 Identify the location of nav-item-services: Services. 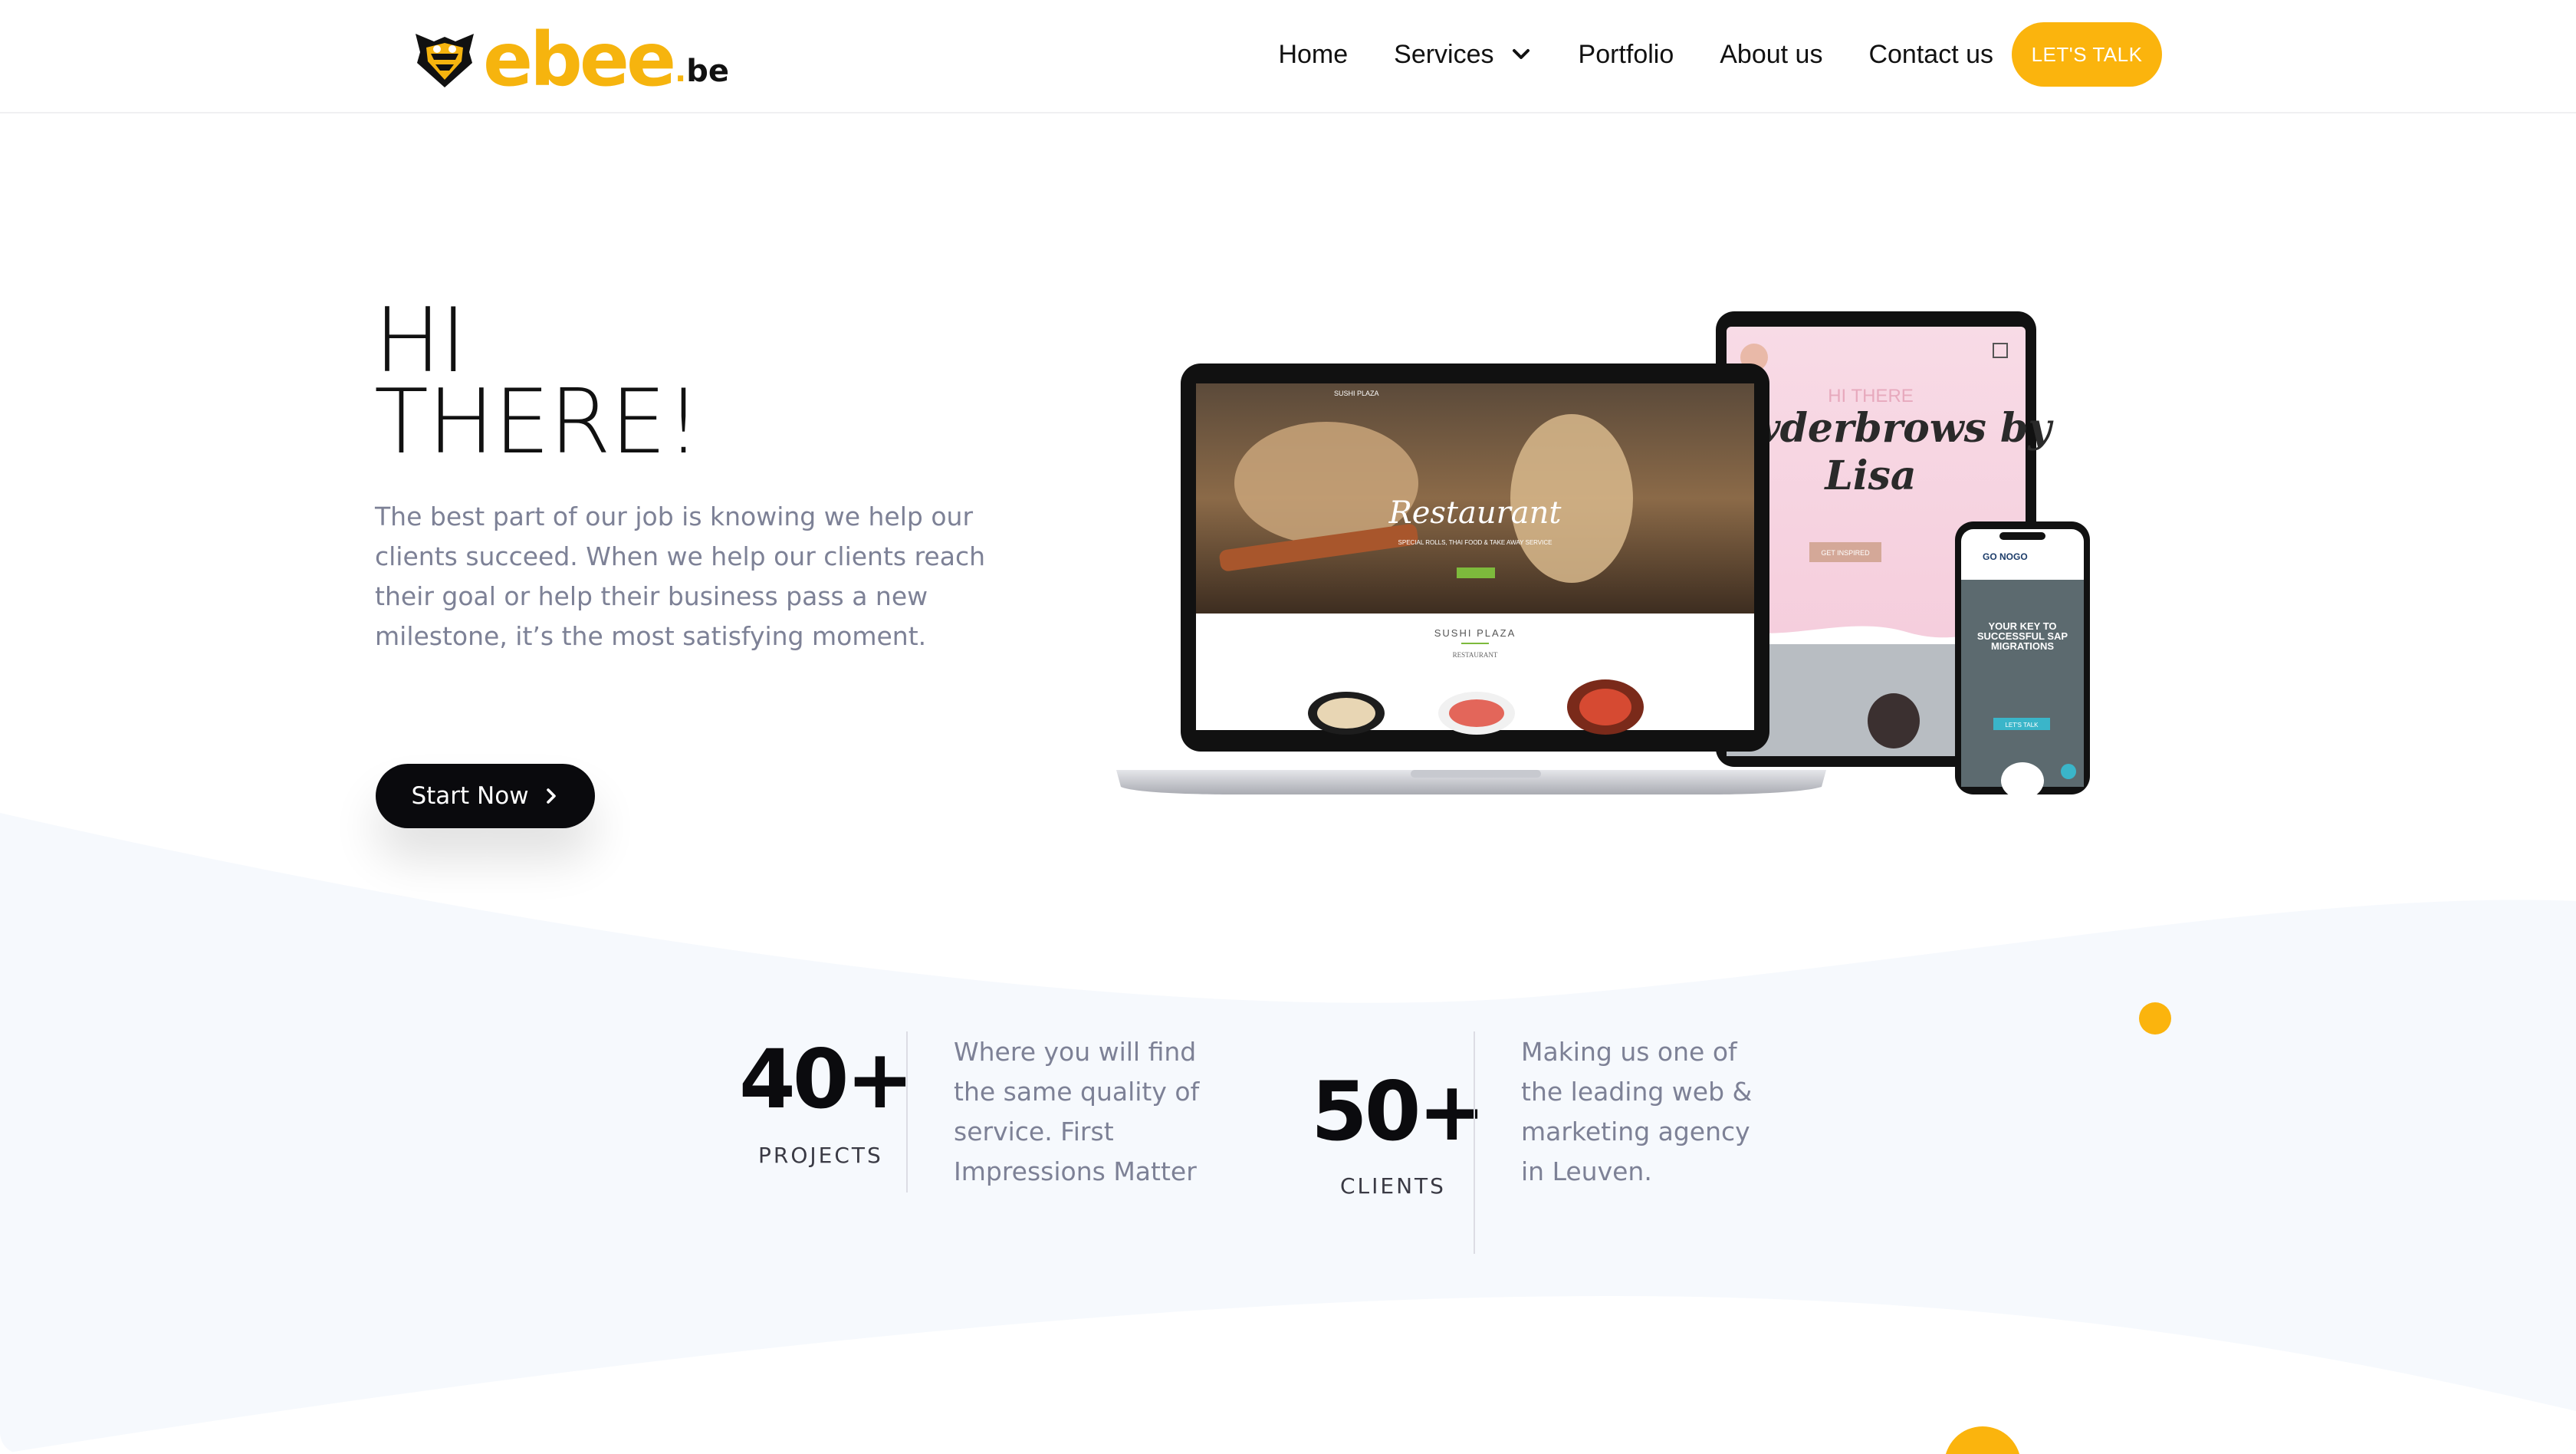
(1463, 55).